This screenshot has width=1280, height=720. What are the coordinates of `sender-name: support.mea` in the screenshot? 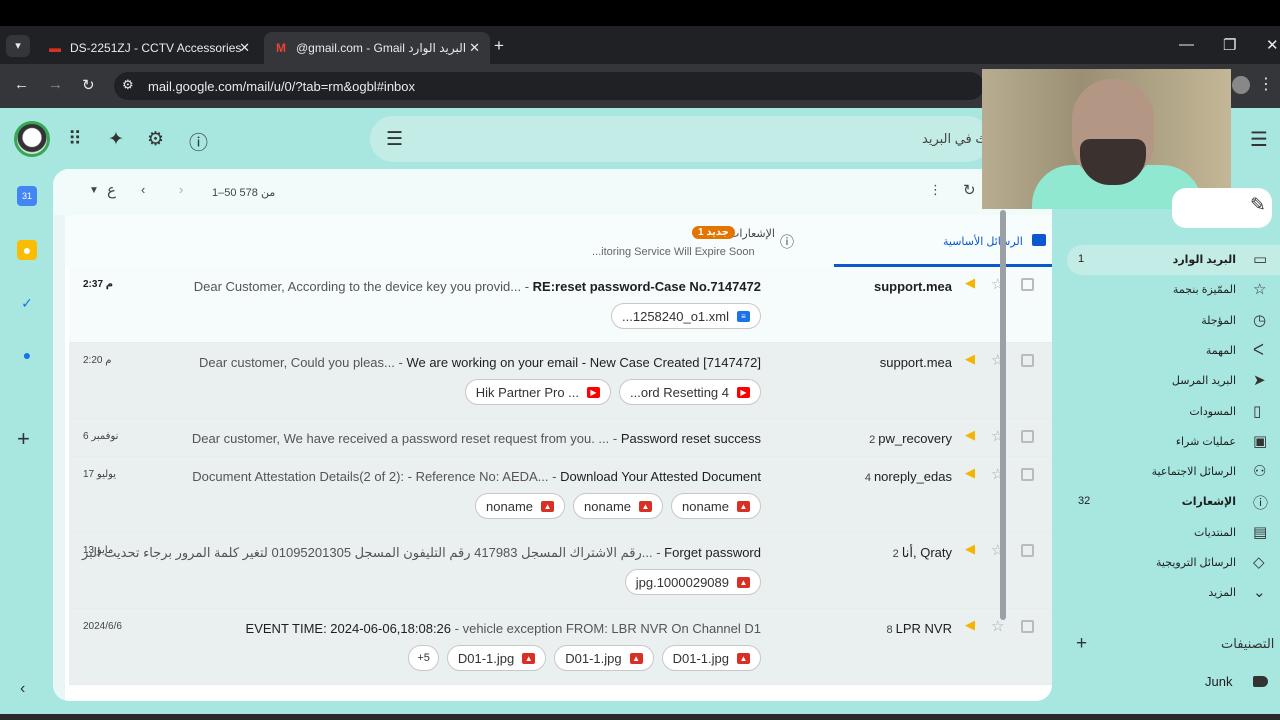 It's located at (915, 362).